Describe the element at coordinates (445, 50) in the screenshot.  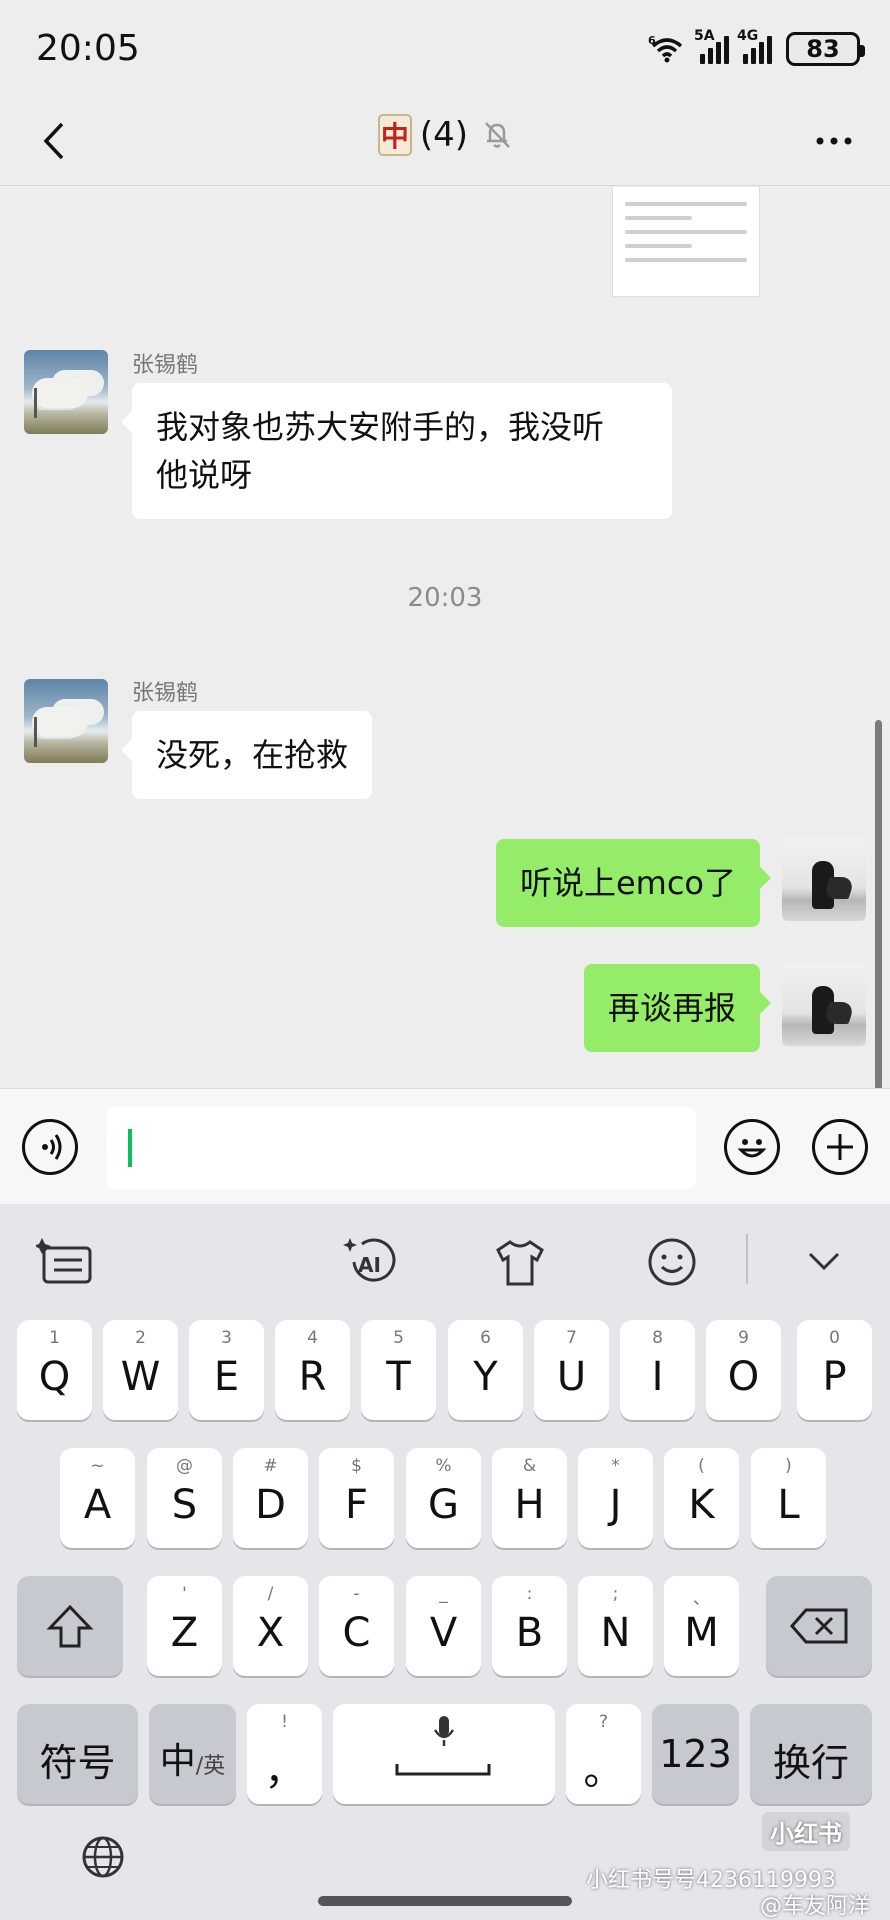
I see `status-bar: 20:05 6 5A 4G 83` at that location.